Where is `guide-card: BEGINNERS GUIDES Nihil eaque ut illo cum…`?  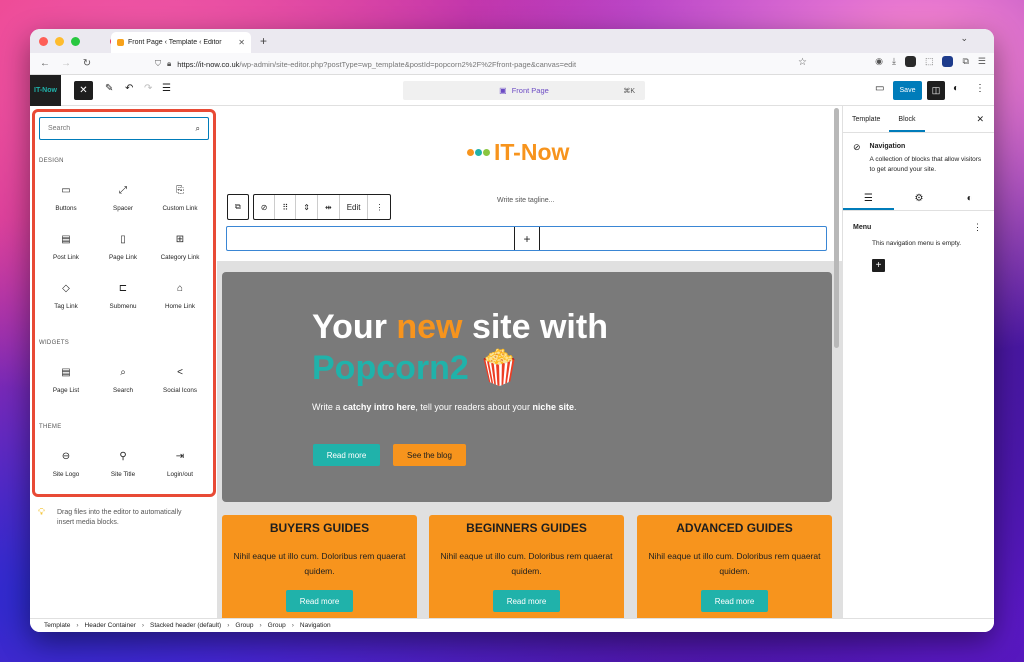 guide-card: BEGINNERS GUIDES Nihil eaque ut illo cum… is located at coordinates (526, 566).